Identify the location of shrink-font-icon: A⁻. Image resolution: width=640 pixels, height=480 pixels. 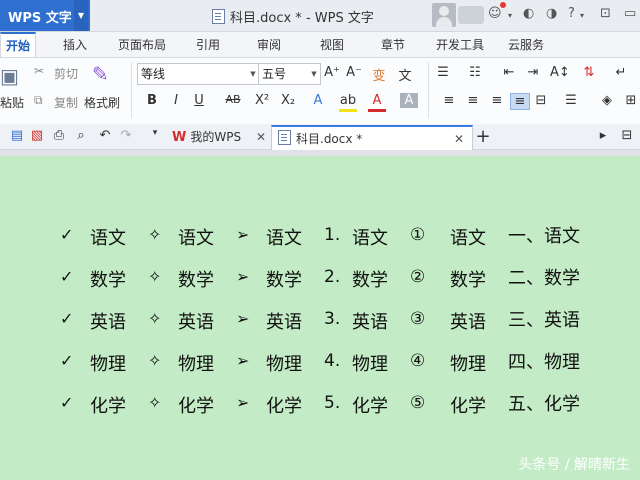
(354, 72).